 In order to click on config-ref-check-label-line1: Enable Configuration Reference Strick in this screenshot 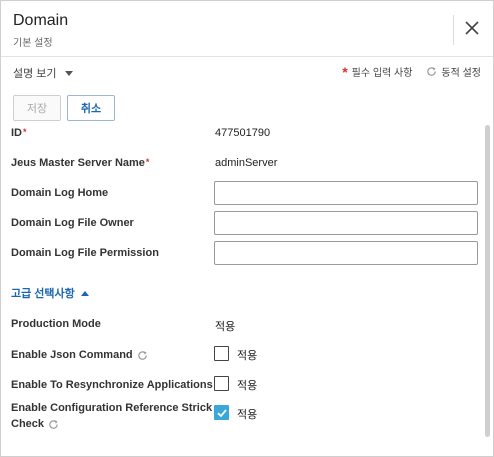, I will do `click(112, 408)`.